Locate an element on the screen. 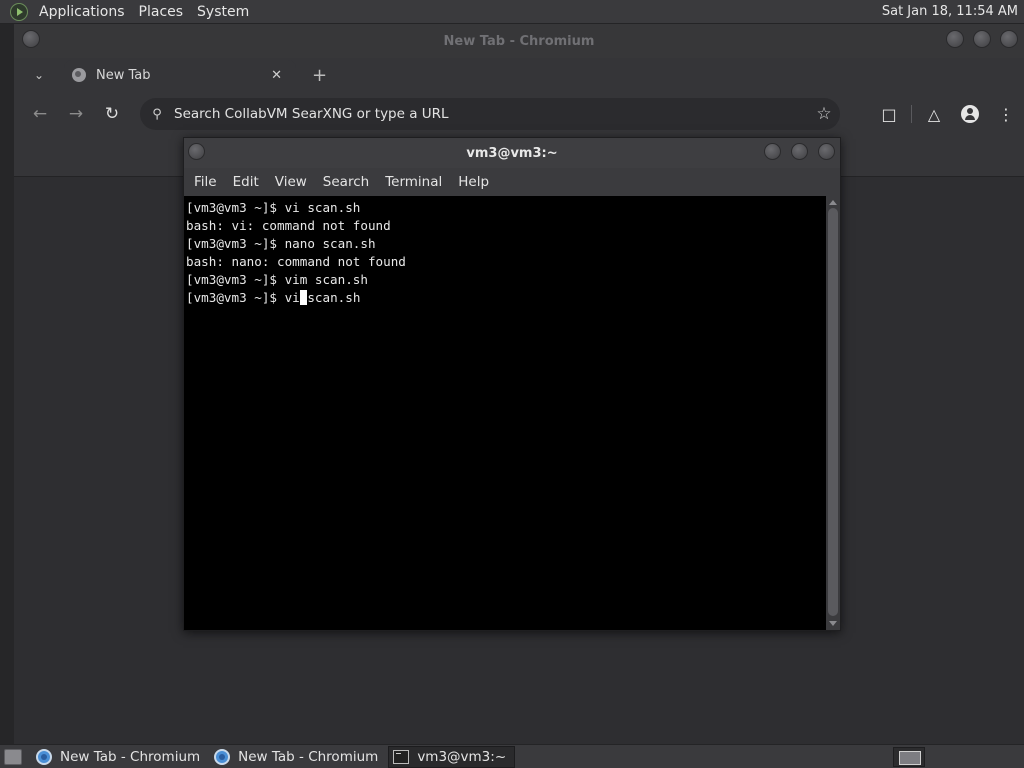 The width and height of the screenshot is (1024, 768). tab-search-chevron-icon: ⌄ is located at coordinates (39, 75).